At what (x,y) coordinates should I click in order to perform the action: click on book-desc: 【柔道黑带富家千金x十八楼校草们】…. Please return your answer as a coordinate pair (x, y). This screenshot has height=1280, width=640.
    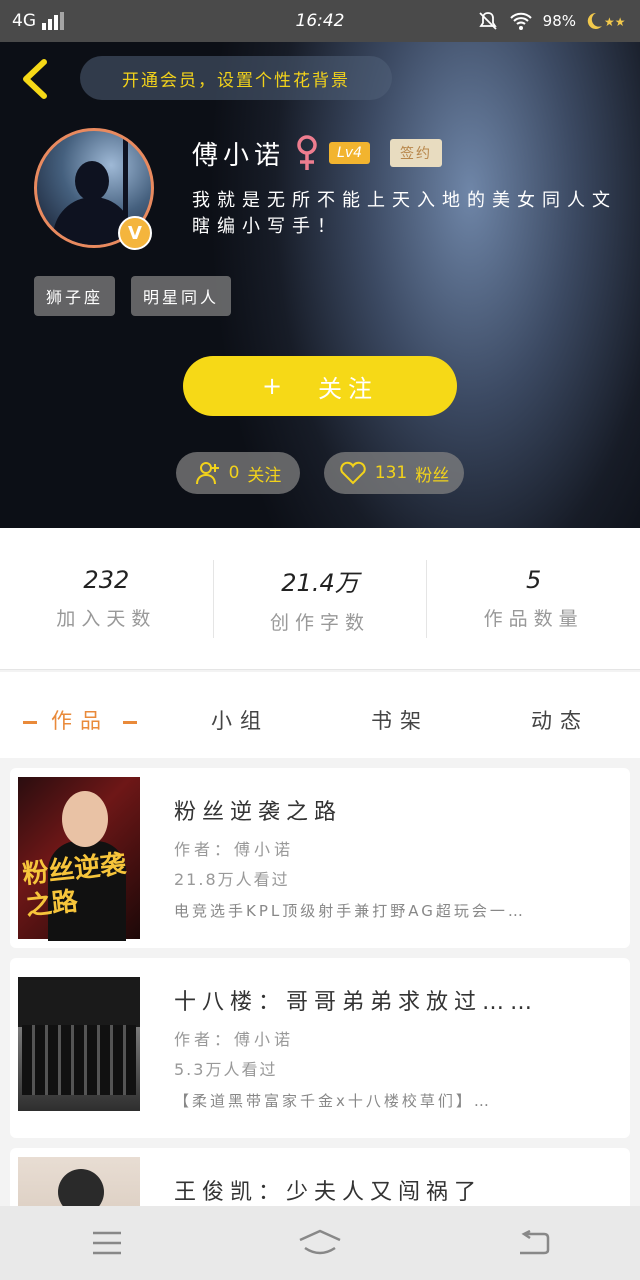
    Looking at the image, I should click on (333, 1101).